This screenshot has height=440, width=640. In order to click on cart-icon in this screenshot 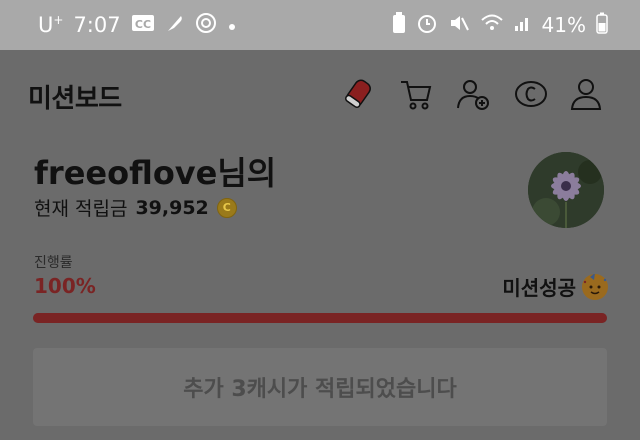, I will do `click(416, 94)`.